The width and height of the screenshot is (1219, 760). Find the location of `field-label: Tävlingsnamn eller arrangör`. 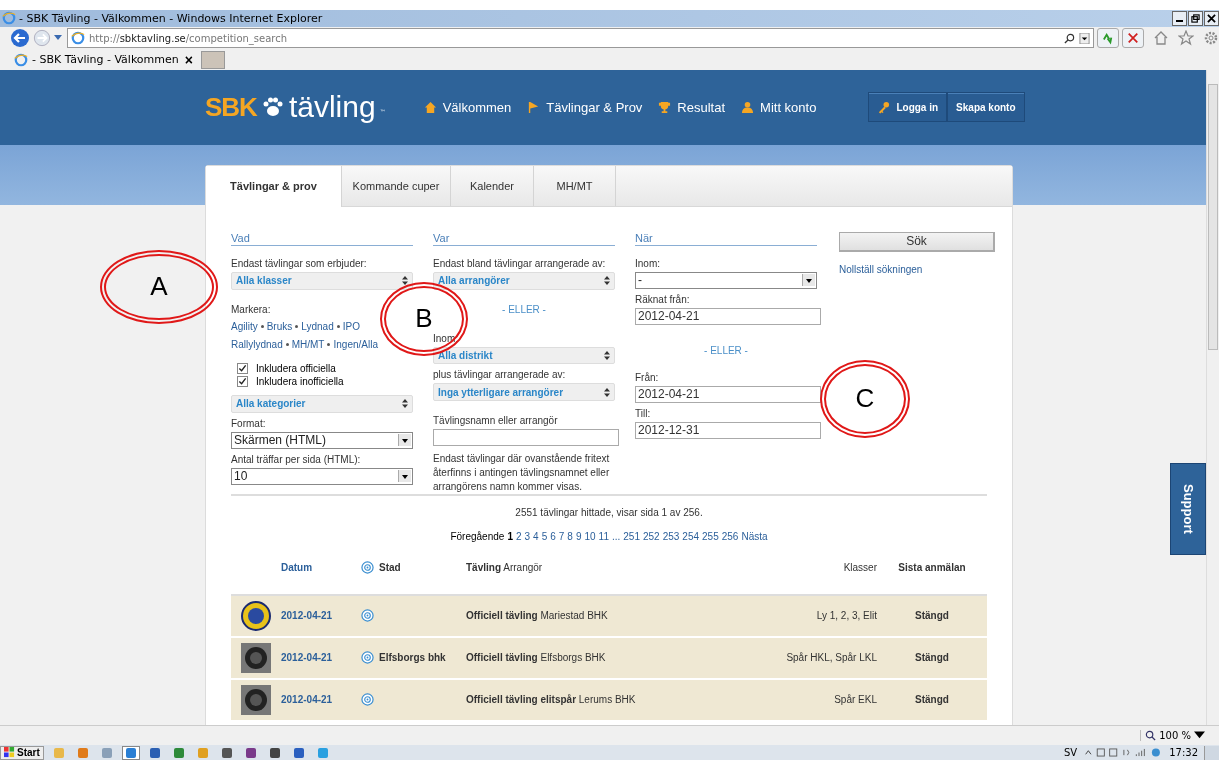

field-label: Tävlingsnamn eller arrangör is located at coordinates (496, 421).